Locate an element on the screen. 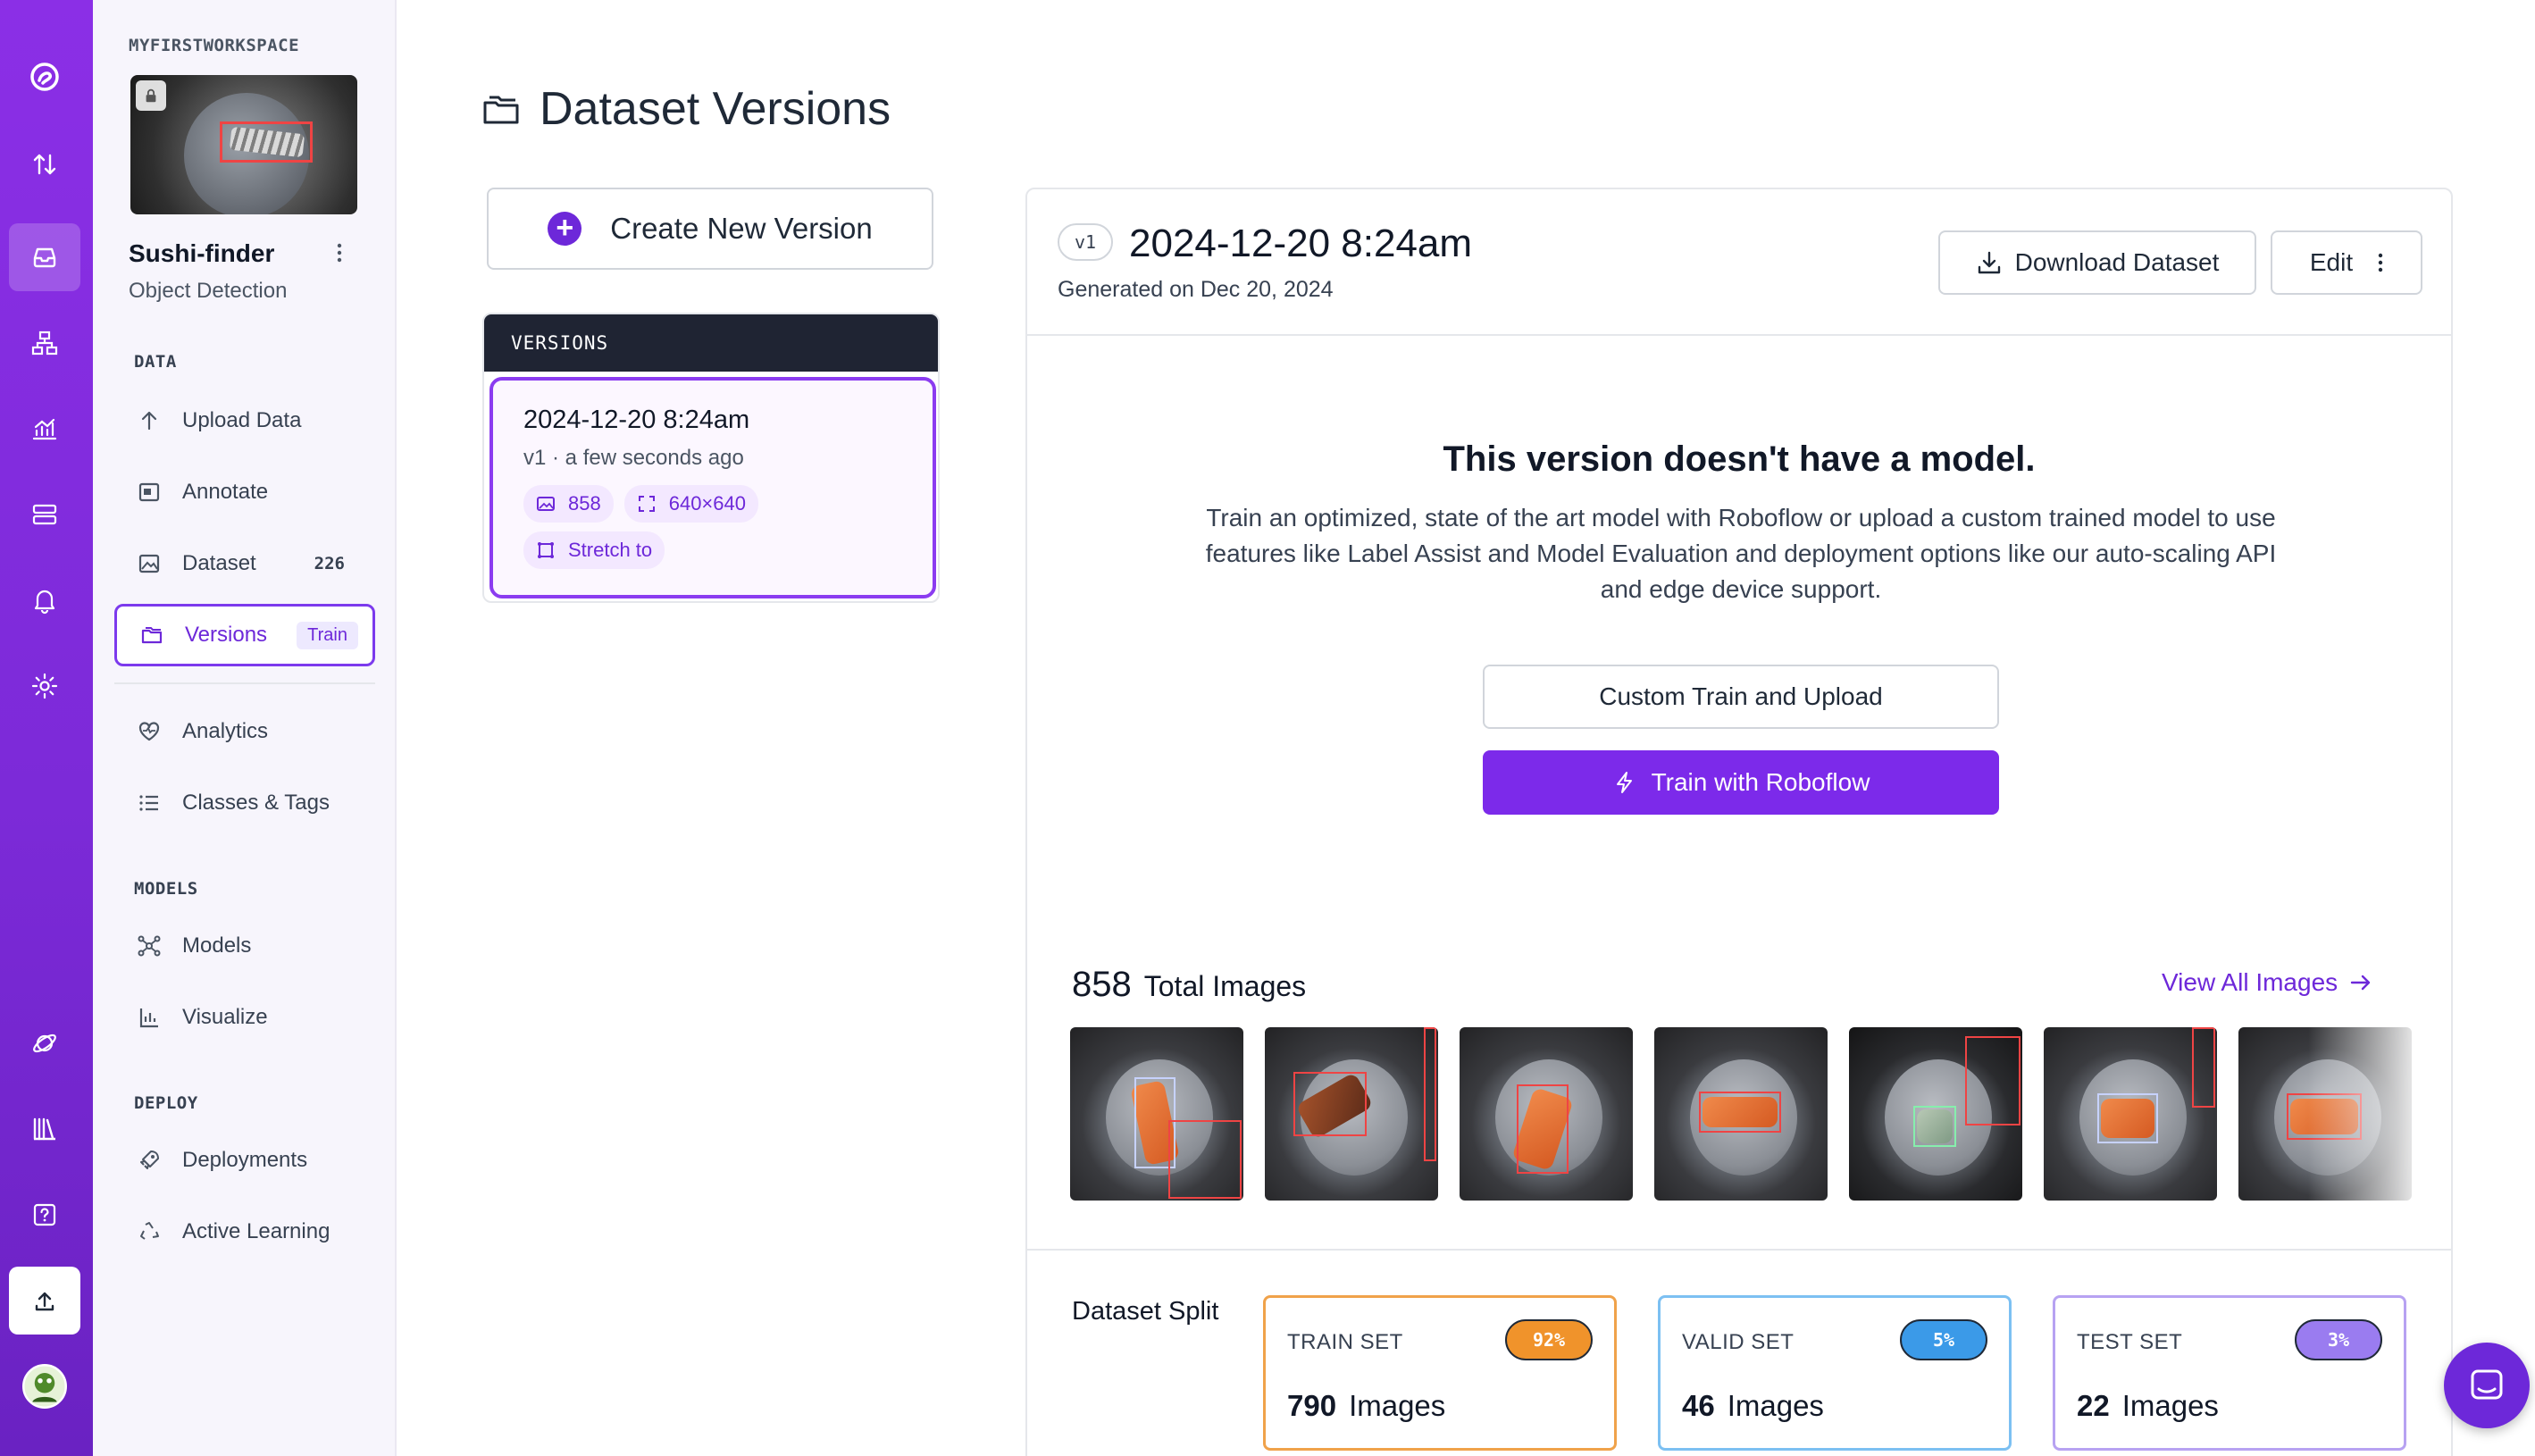 This screenshot has width=2535, height=1456. gallery-fade is located at coordinates (2361, 1114).